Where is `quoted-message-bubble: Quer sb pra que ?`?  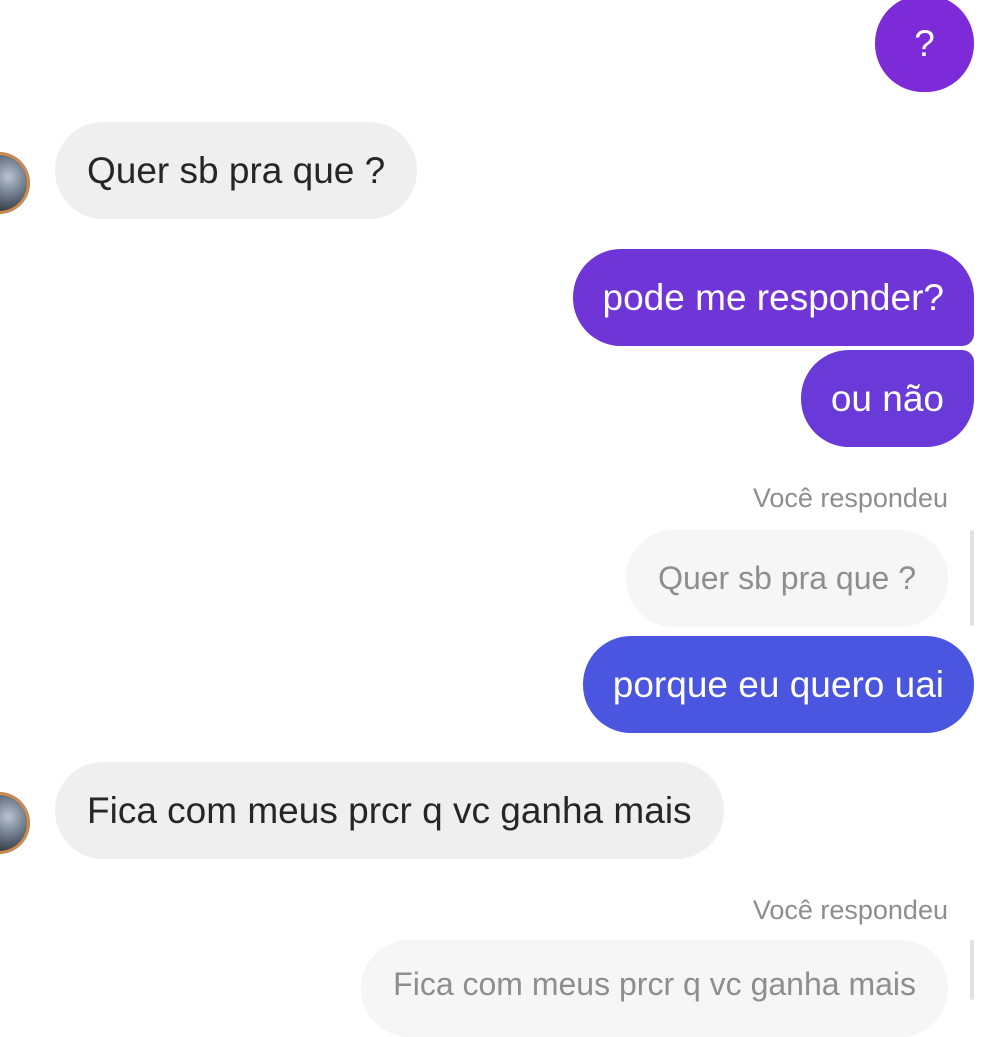
quoted-message-bubble: Quer sb pra que ? is located at coordinates (787, 578).